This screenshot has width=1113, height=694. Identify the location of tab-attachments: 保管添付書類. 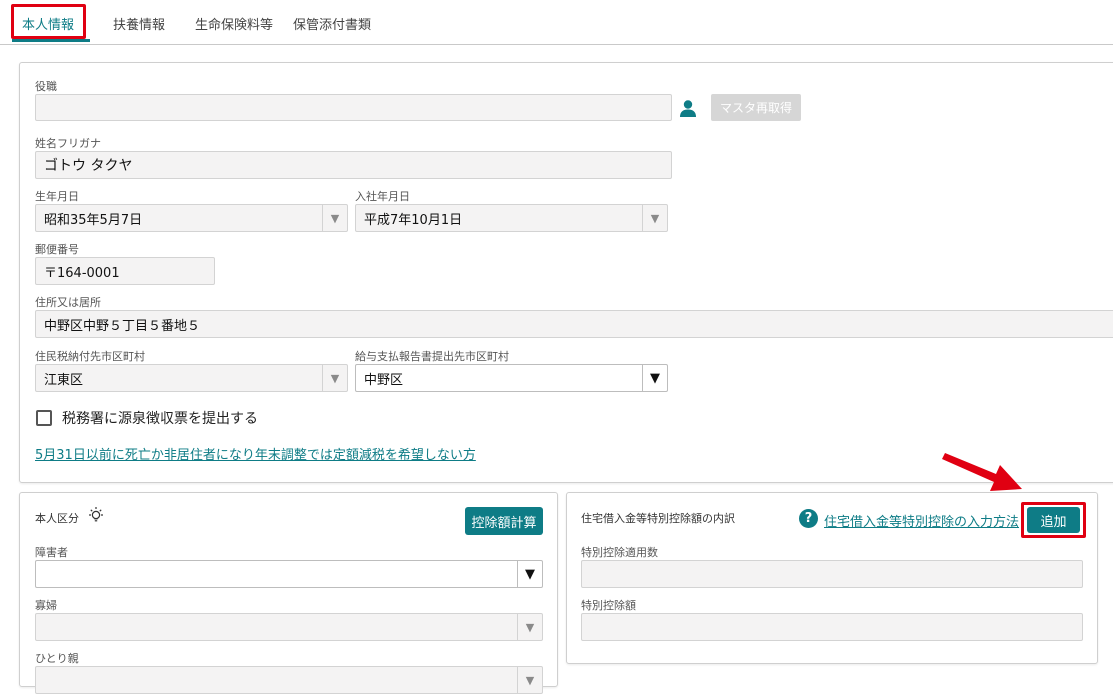
(332, 23).